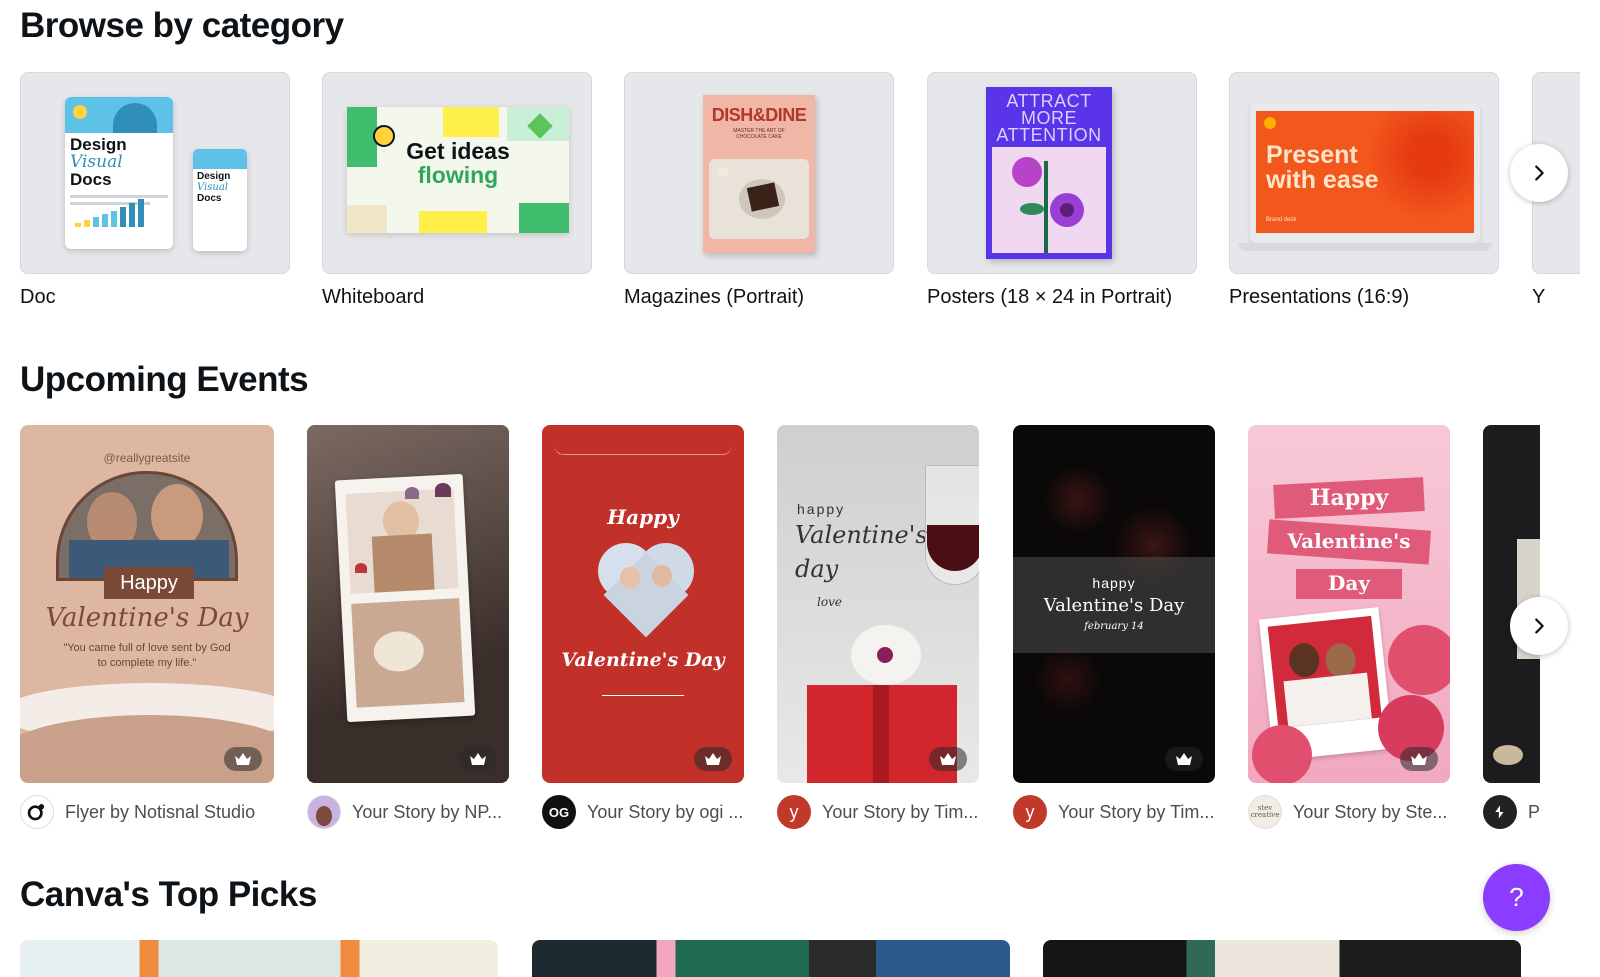 The width and height of the screenshot is (1600, 977). I want to click on whiteboard-thumb-line1: Get ideas, so click(458, 151).